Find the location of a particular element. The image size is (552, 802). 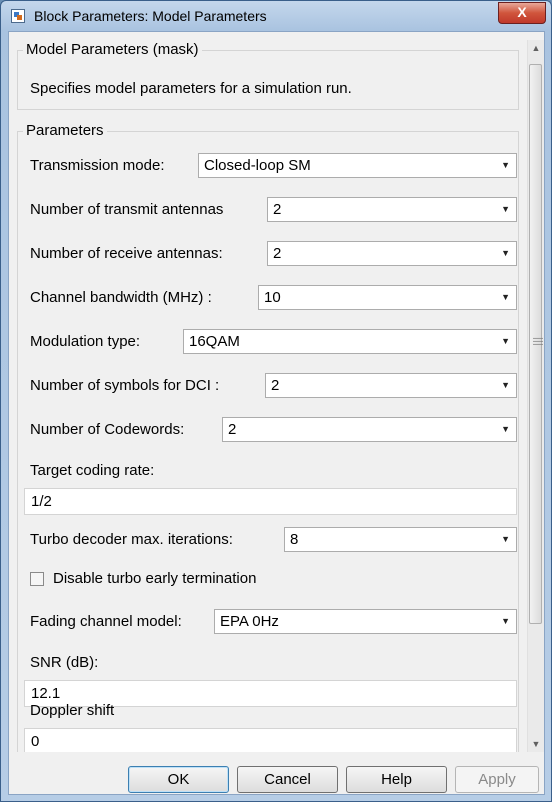

disable-early-termination-label: Disable turbo early termination is located at coordinates (155, 578).